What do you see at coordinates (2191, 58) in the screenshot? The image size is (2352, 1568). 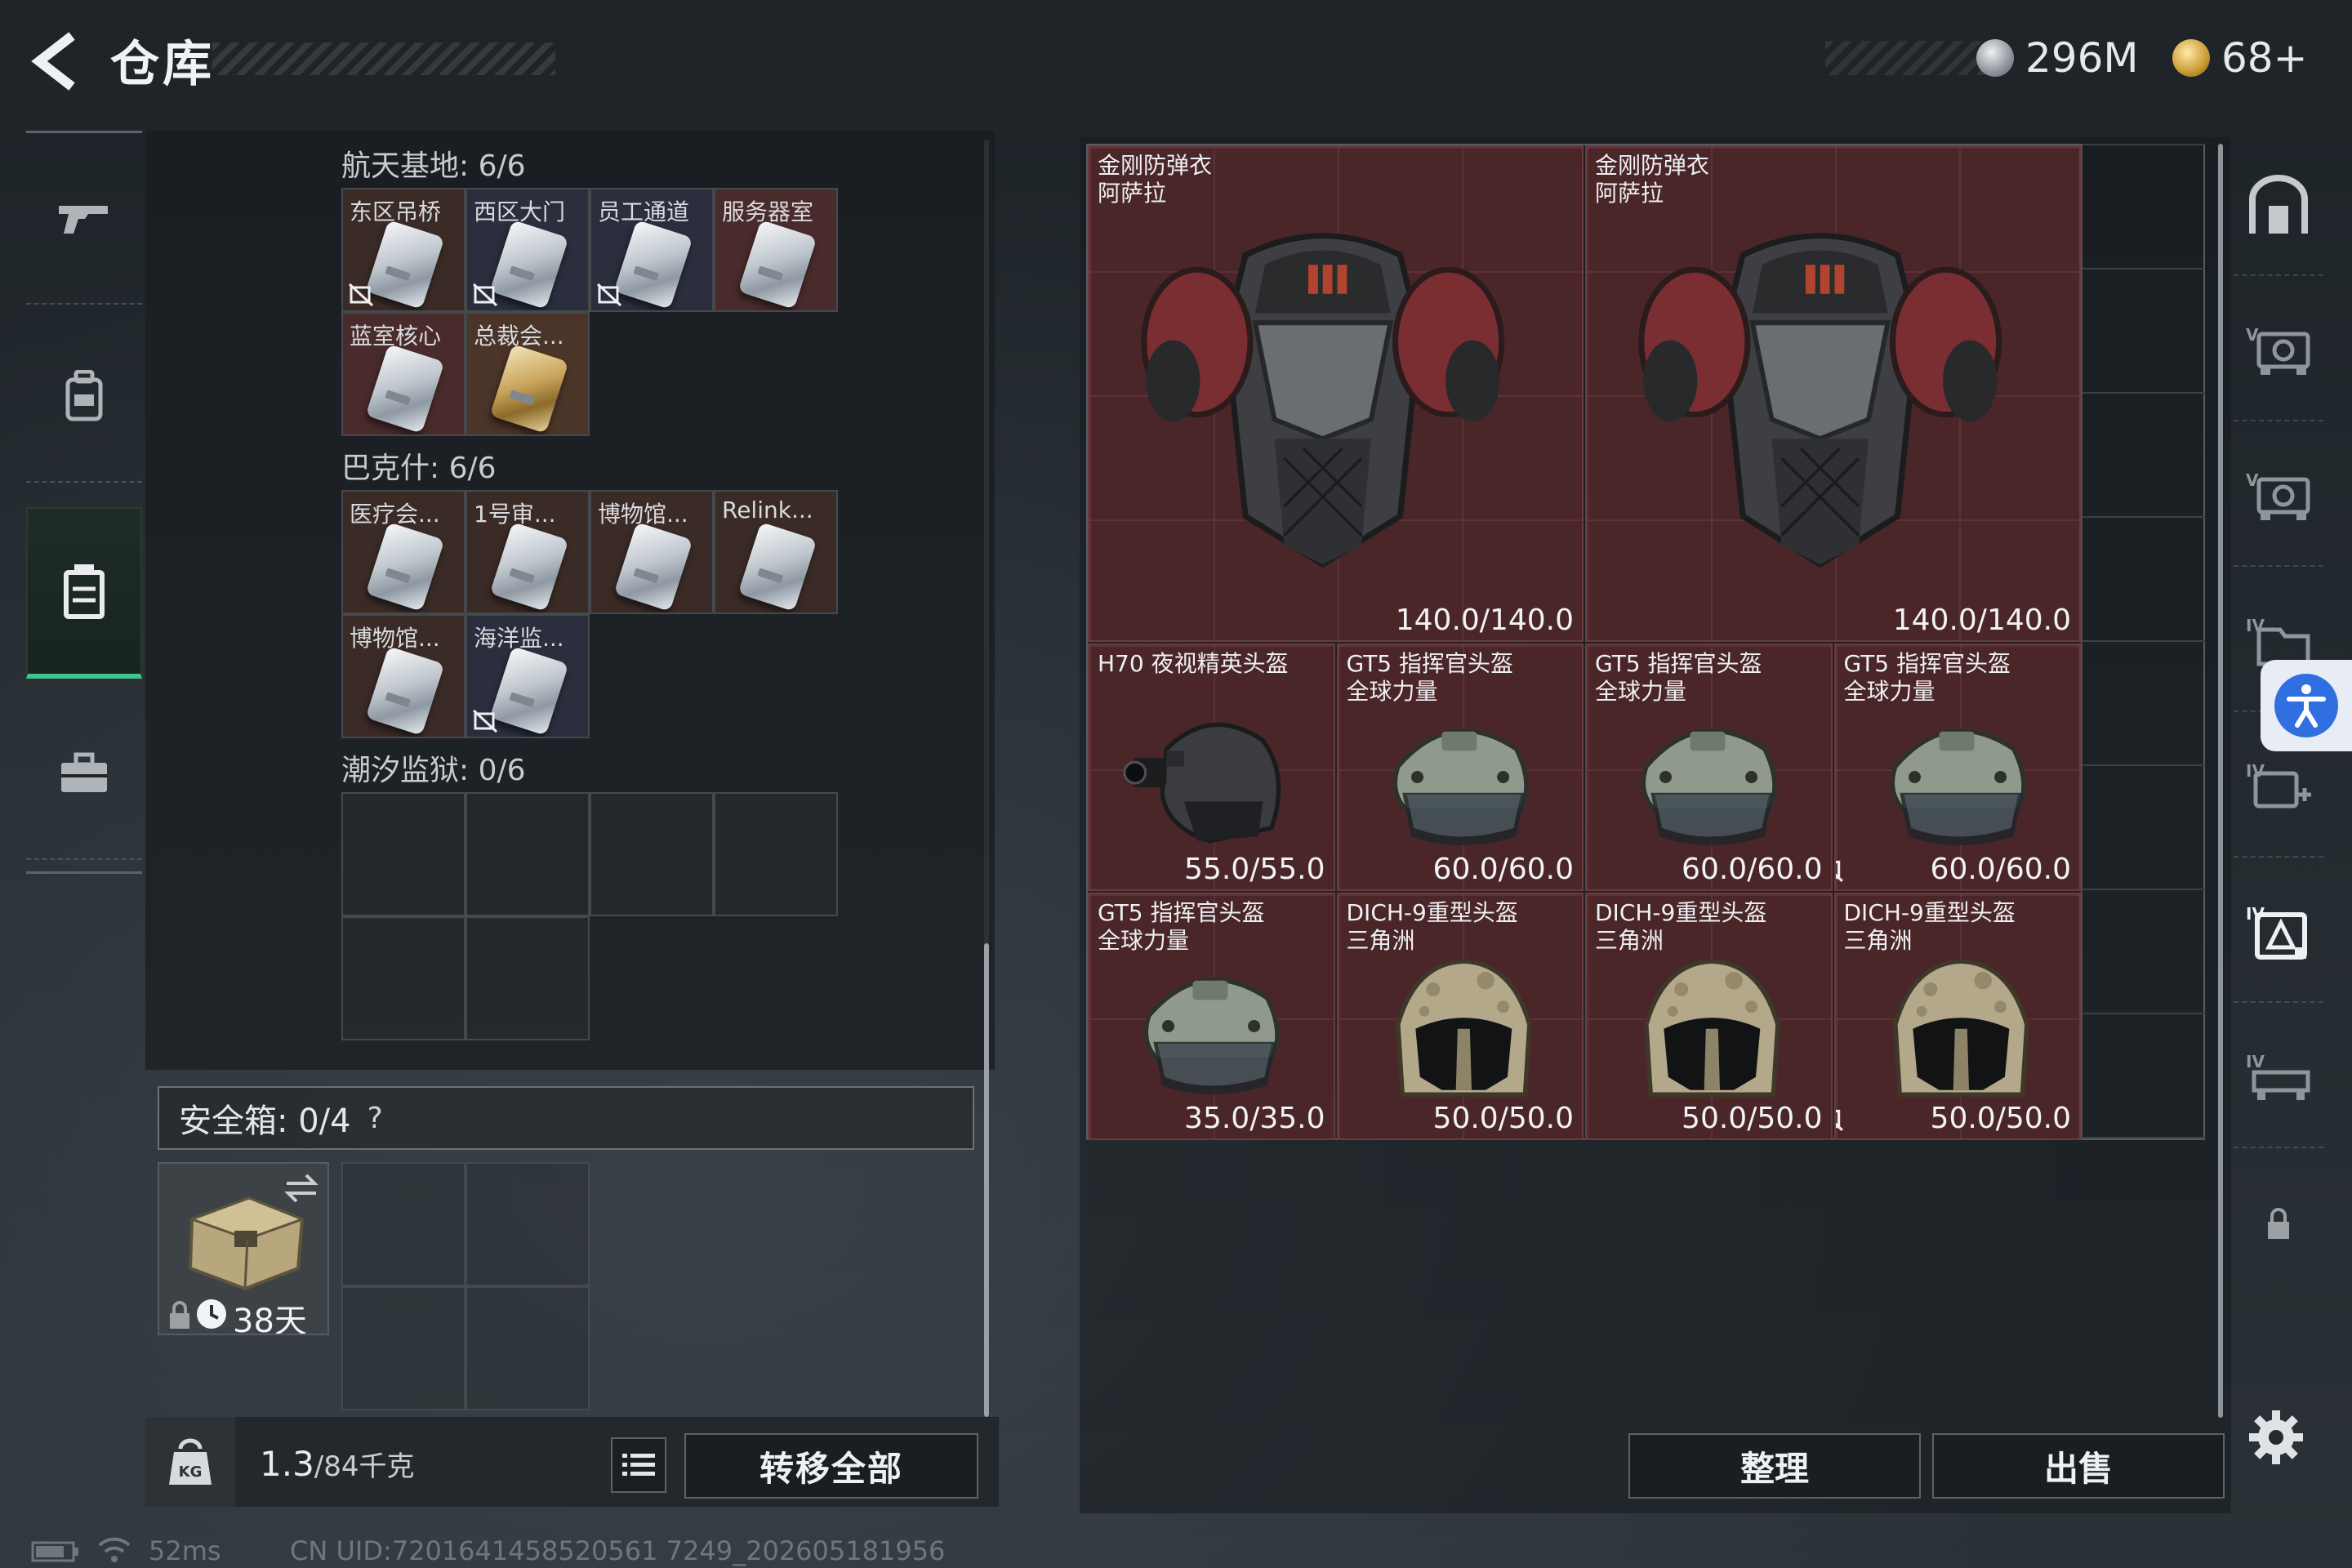 I see `gold-coin-icon` at bounding box center [2191, 58].